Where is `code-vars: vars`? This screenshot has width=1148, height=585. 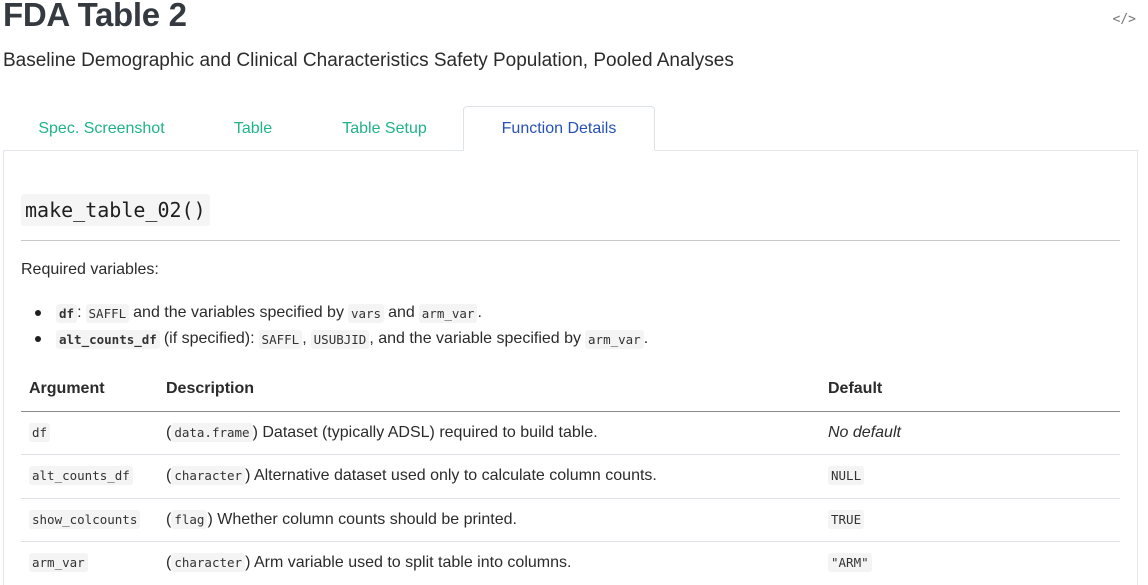
code-vars: vars is located at coordinates (366, 313).